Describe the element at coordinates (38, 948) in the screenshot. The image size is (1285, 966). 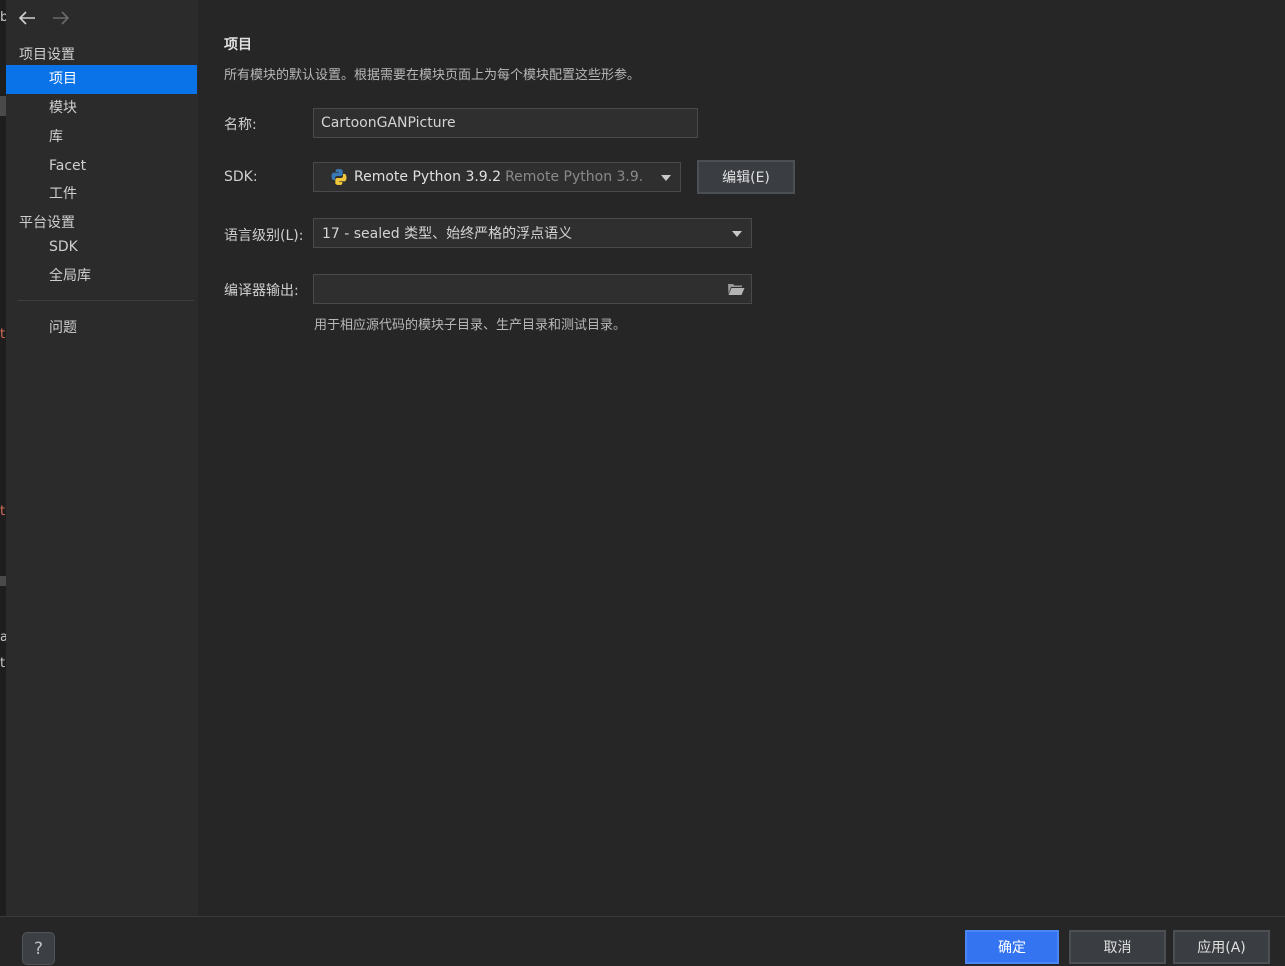
I see `help-button: ?` at that location.